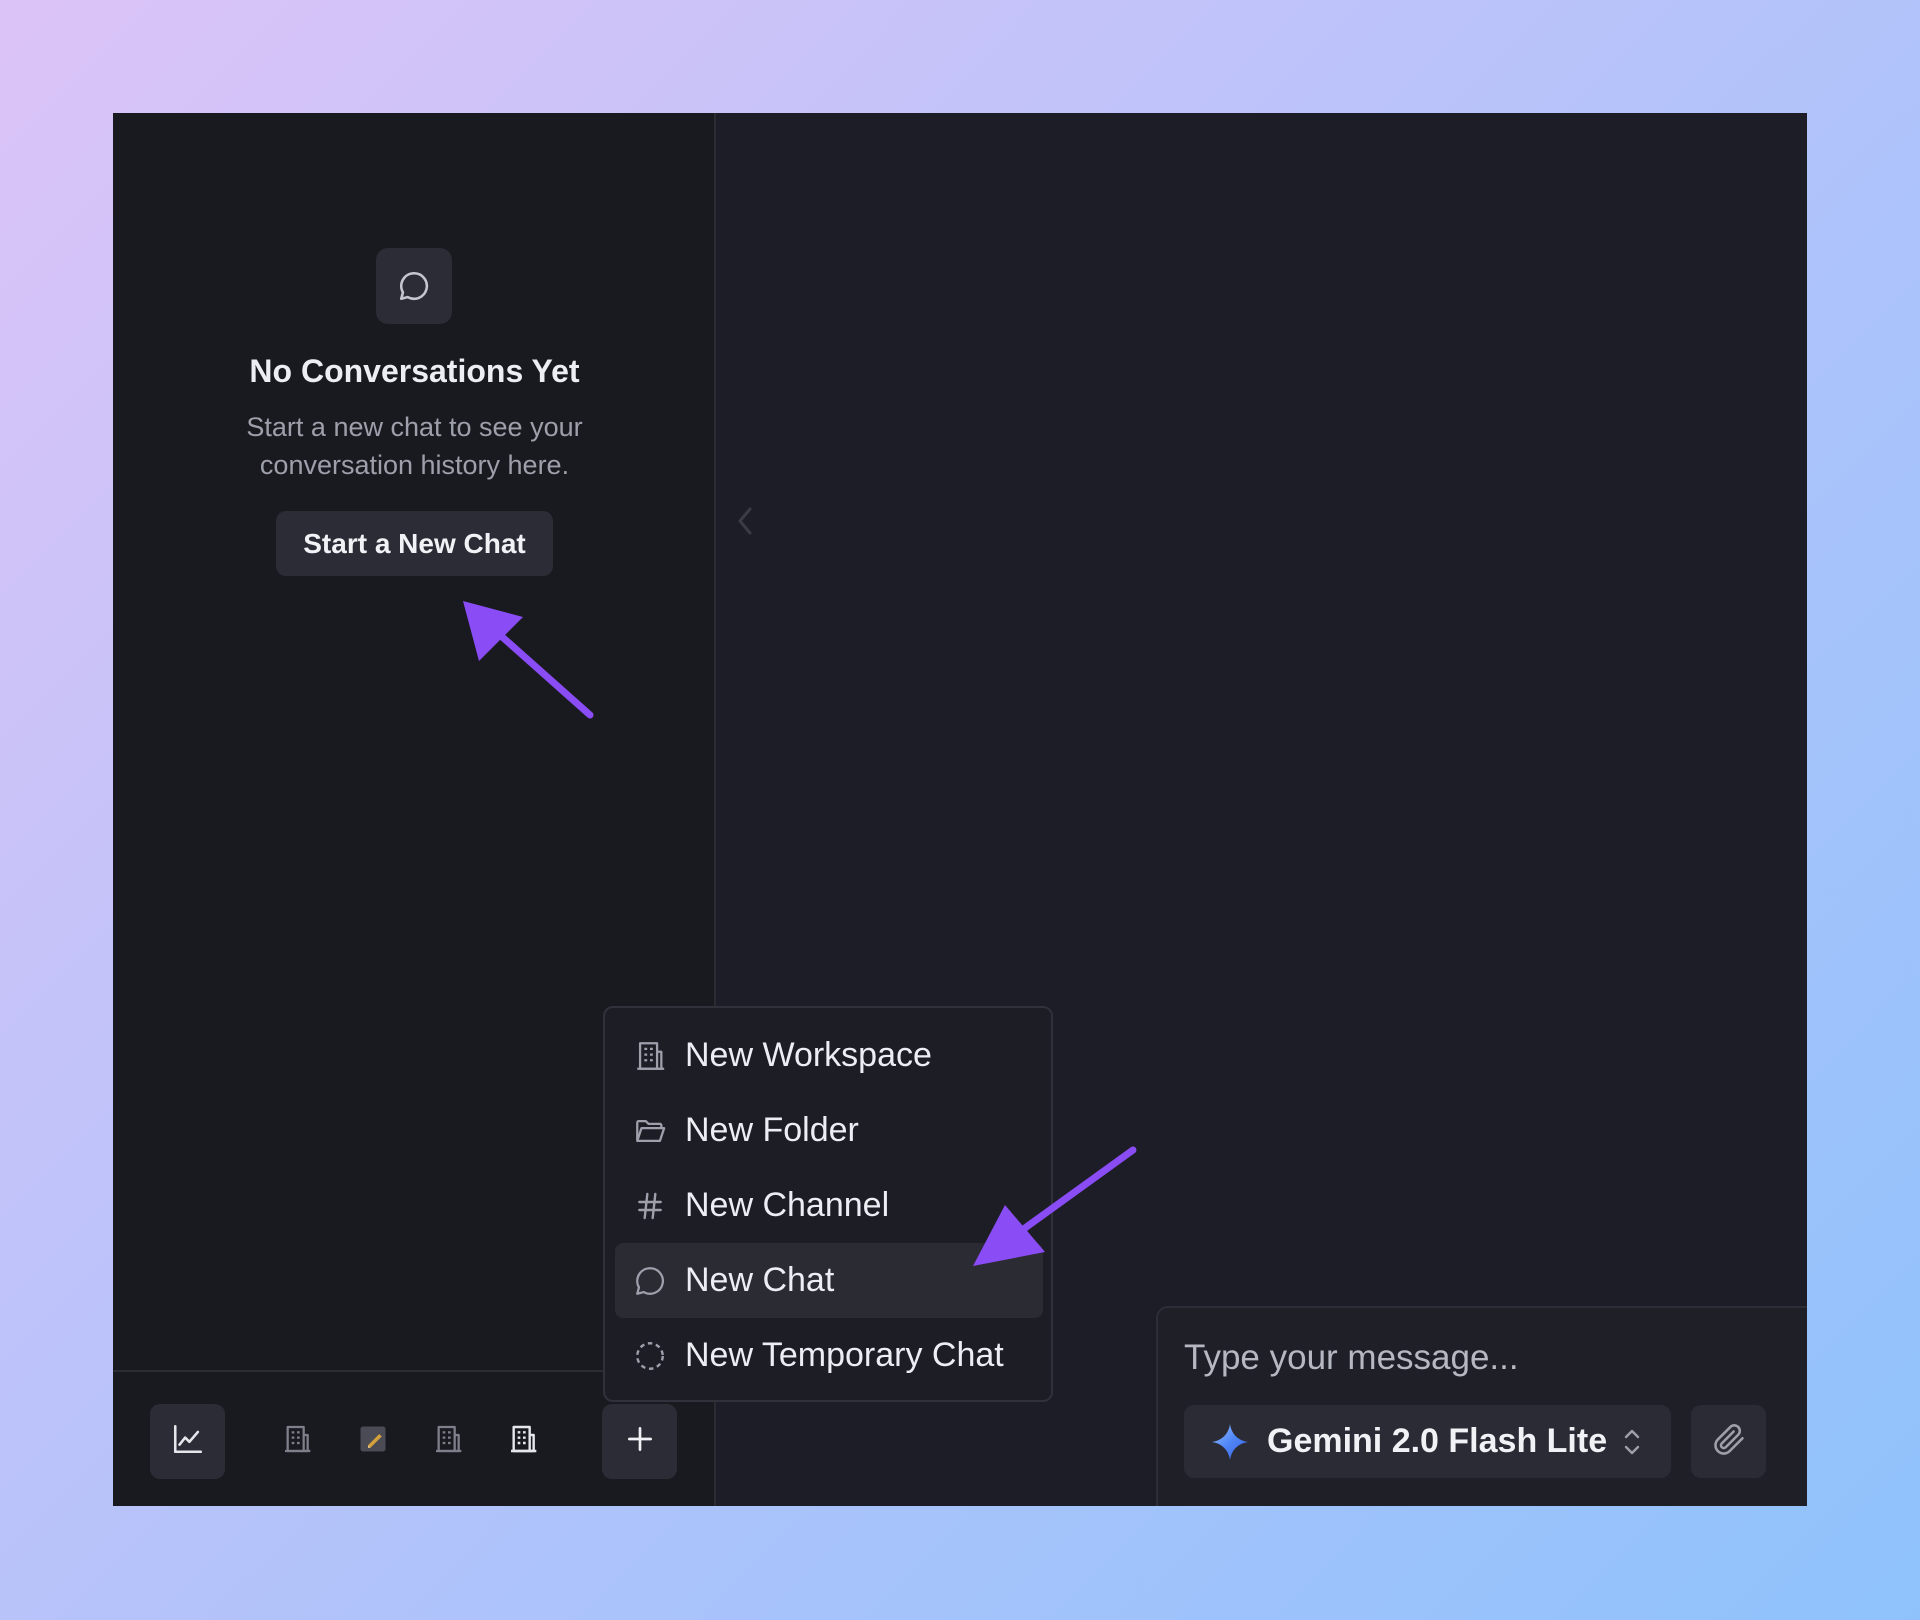  What do you see at coordinates (650, 1356) in the screenshot?
I see `dashed-circle-icon` at bounding box center [650, 1356].